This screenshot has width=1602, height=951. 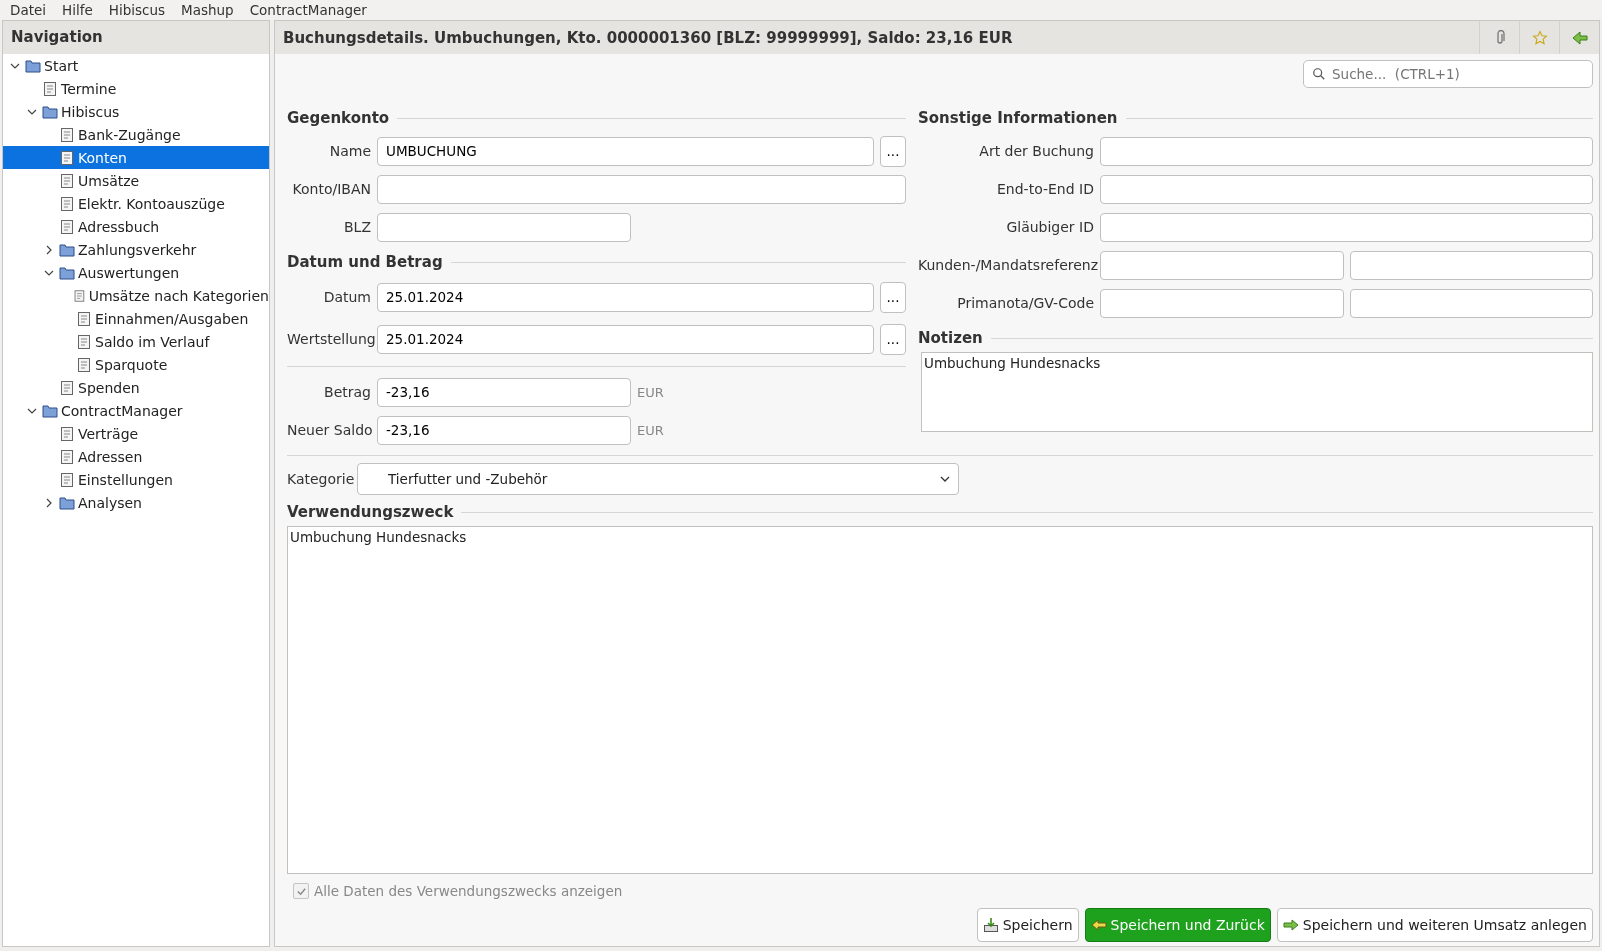 What do you see at coordinates (136, 180) in the screenshot?
I see `tree-item: Umsätze` at bounding box center [136, 180].